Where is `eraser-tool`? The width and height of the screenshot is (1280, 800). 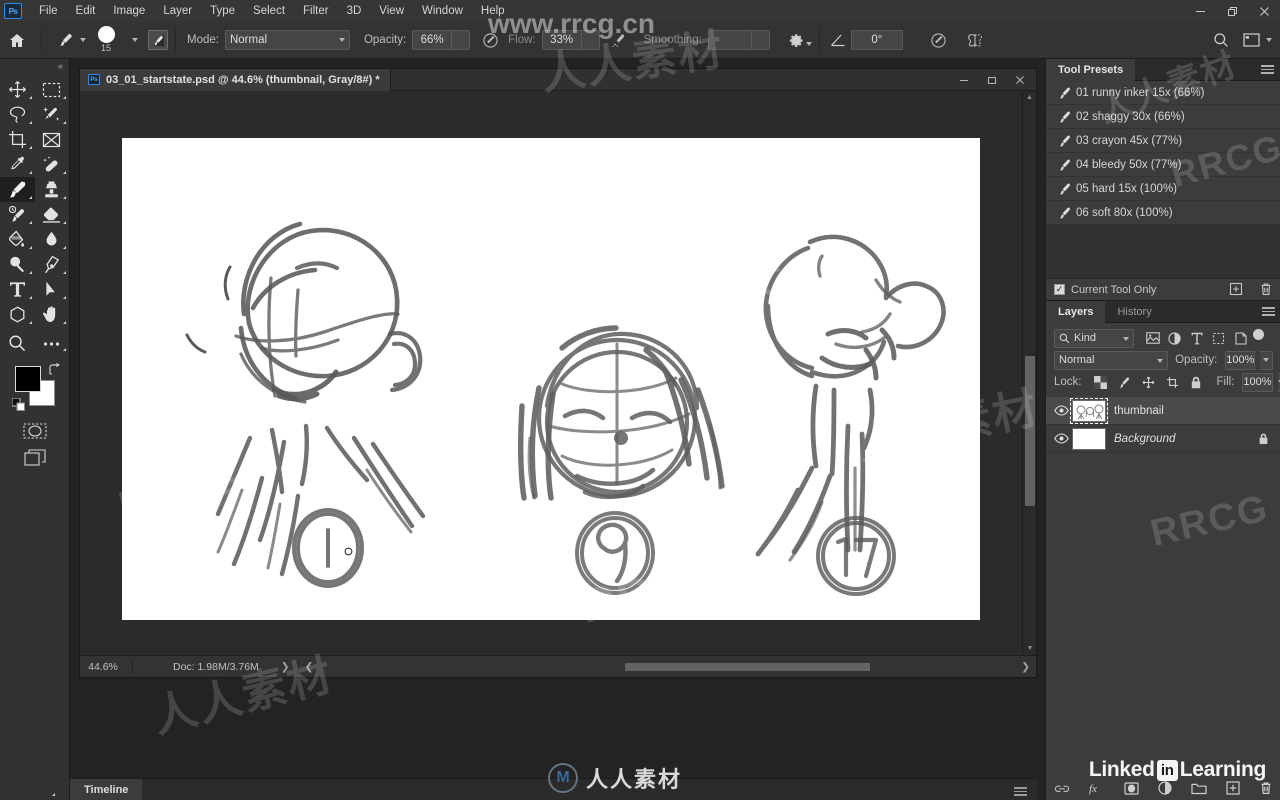
eraser-tool is located at coordinates (52, 214).